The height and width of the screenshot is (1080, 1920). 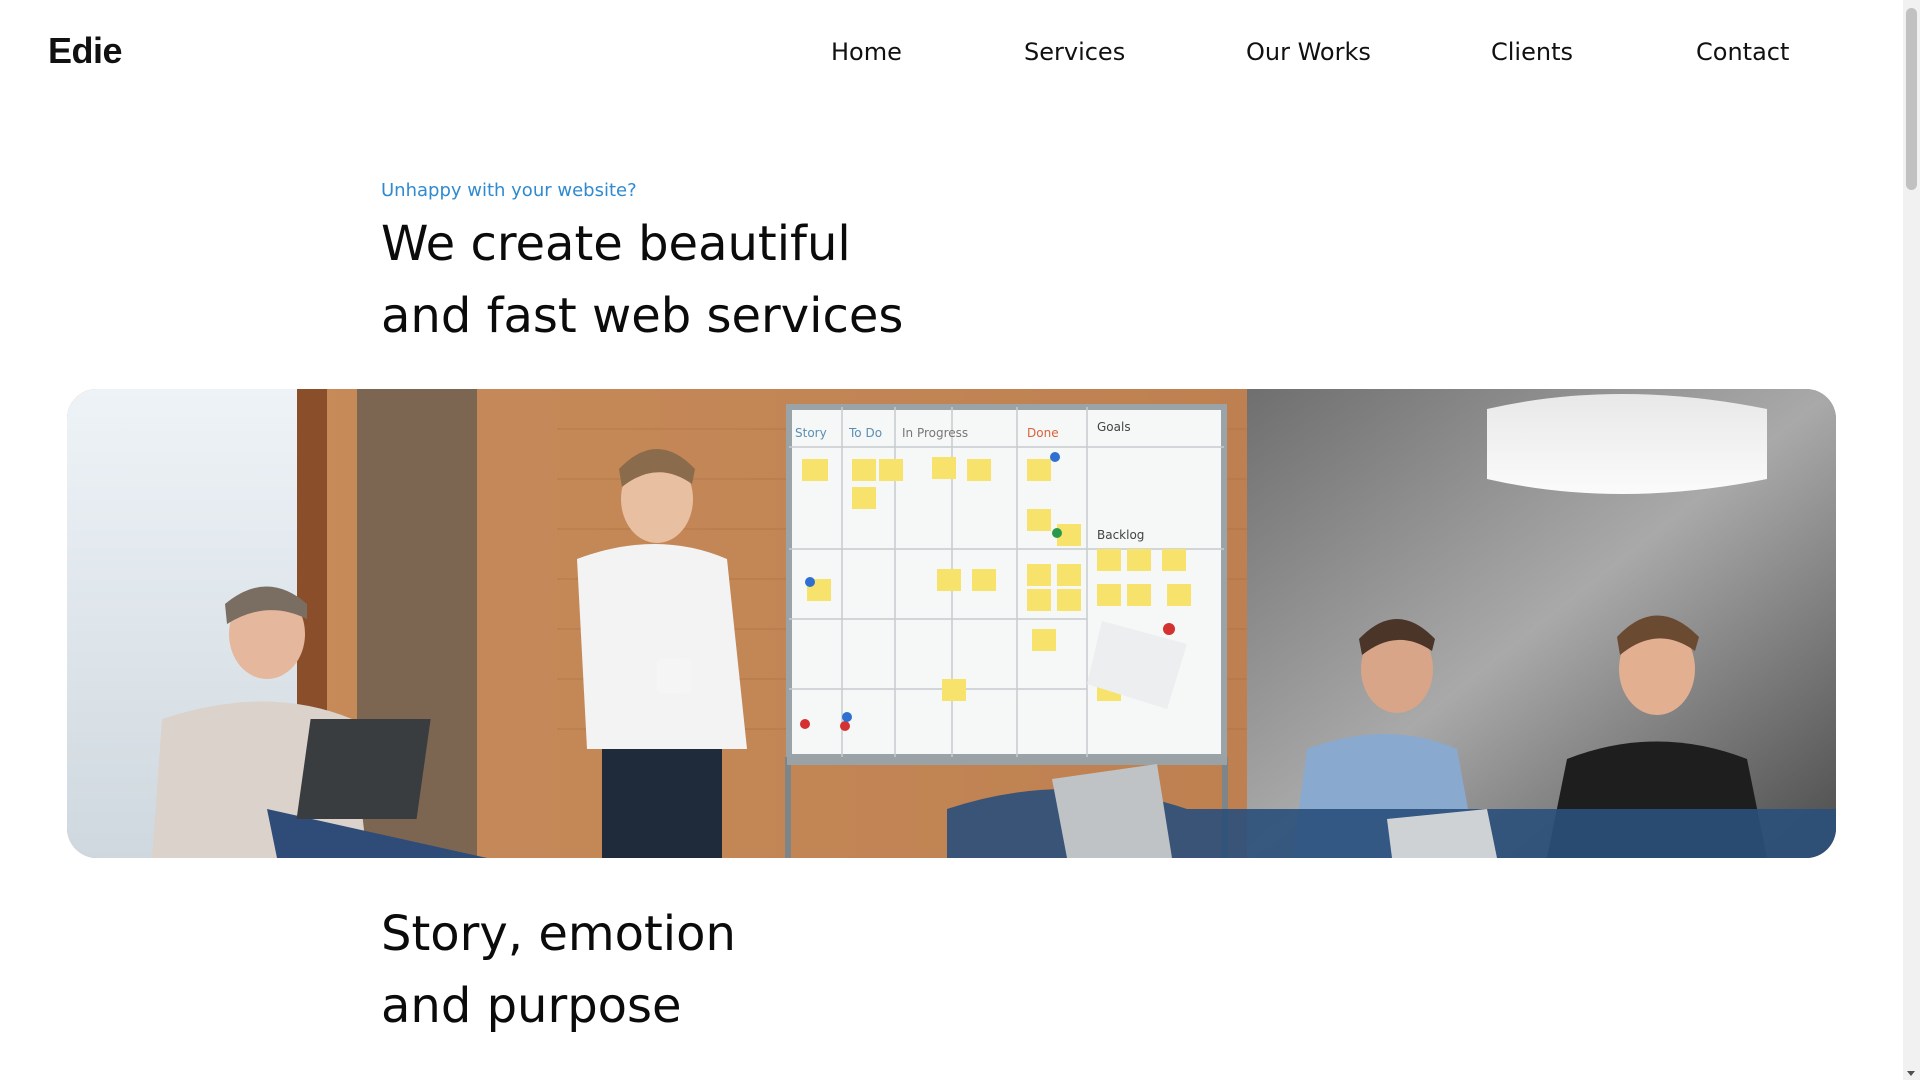 I want to click on scroll-down-arrow-icon, so click(x=1911, y=1073).